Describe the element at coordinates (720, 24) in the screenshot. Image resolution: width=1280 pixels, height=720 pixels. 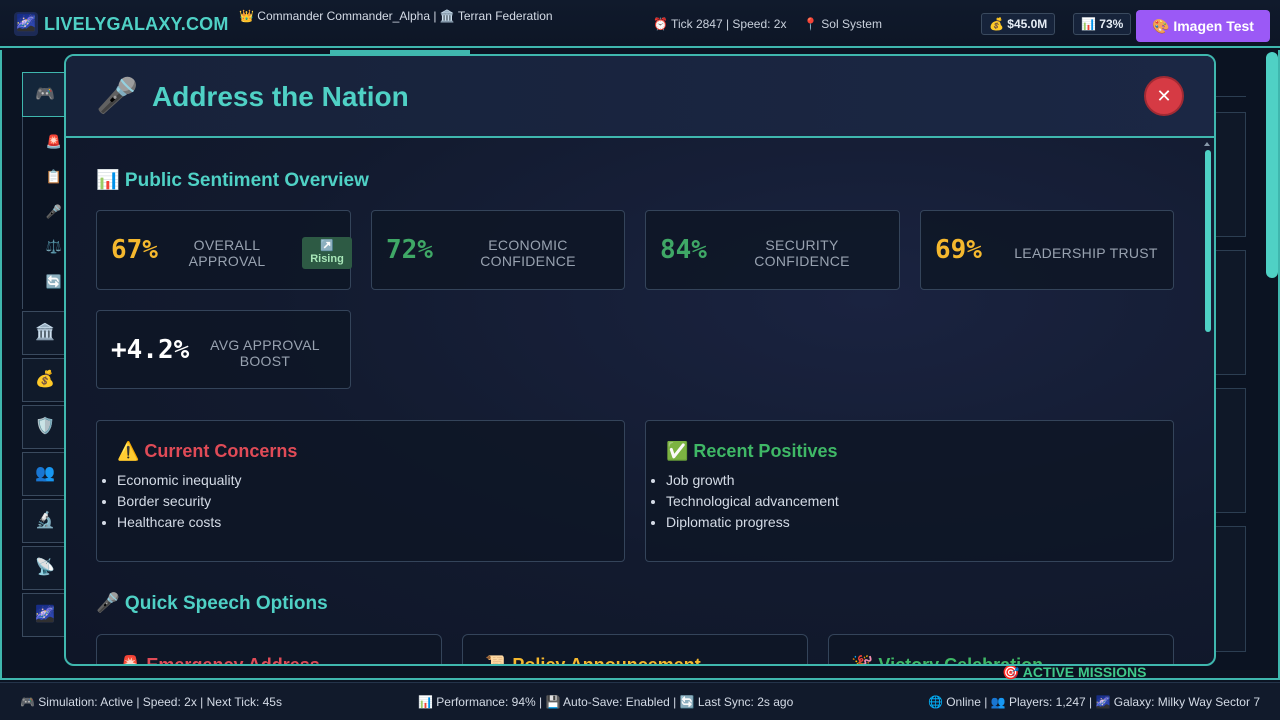
I see `tick-info: ⏰ Tick 2847 | Speed: 2x` at that location.